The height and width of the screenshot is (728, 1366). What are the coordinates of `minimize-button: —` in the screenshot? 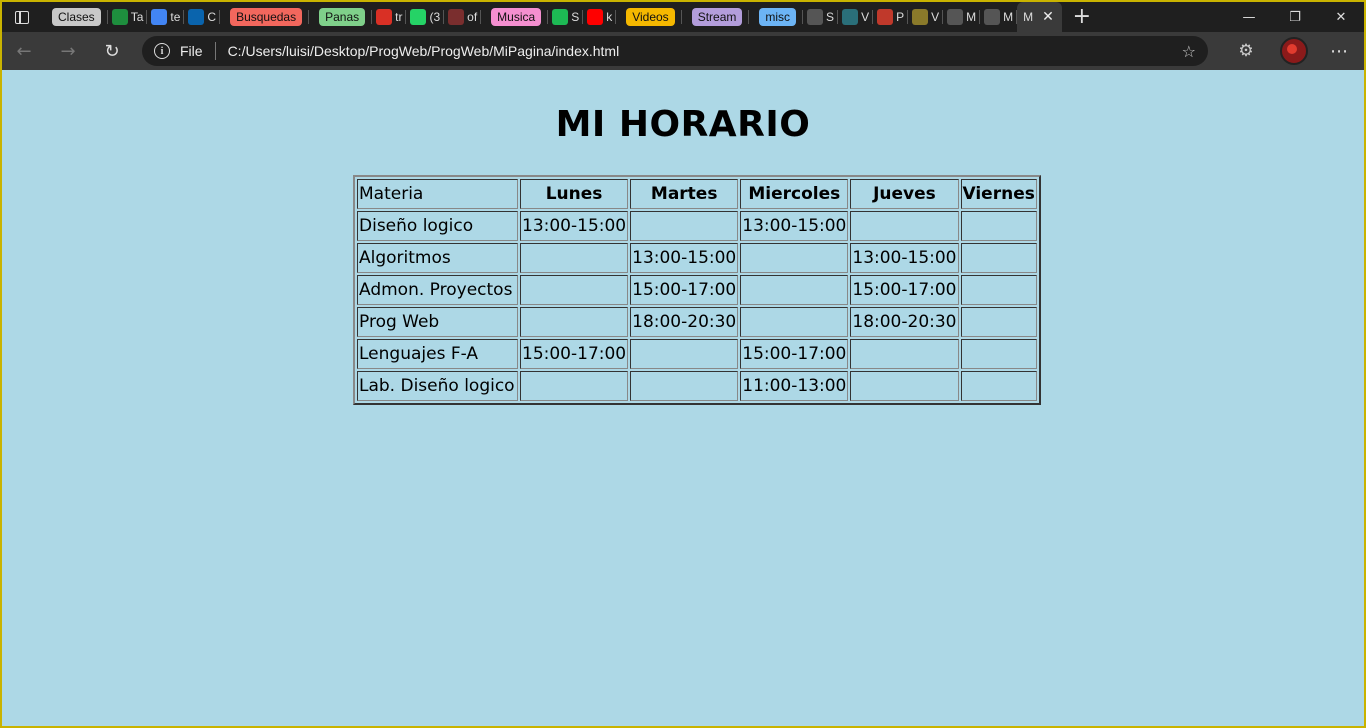 It's located at (1249, 17).